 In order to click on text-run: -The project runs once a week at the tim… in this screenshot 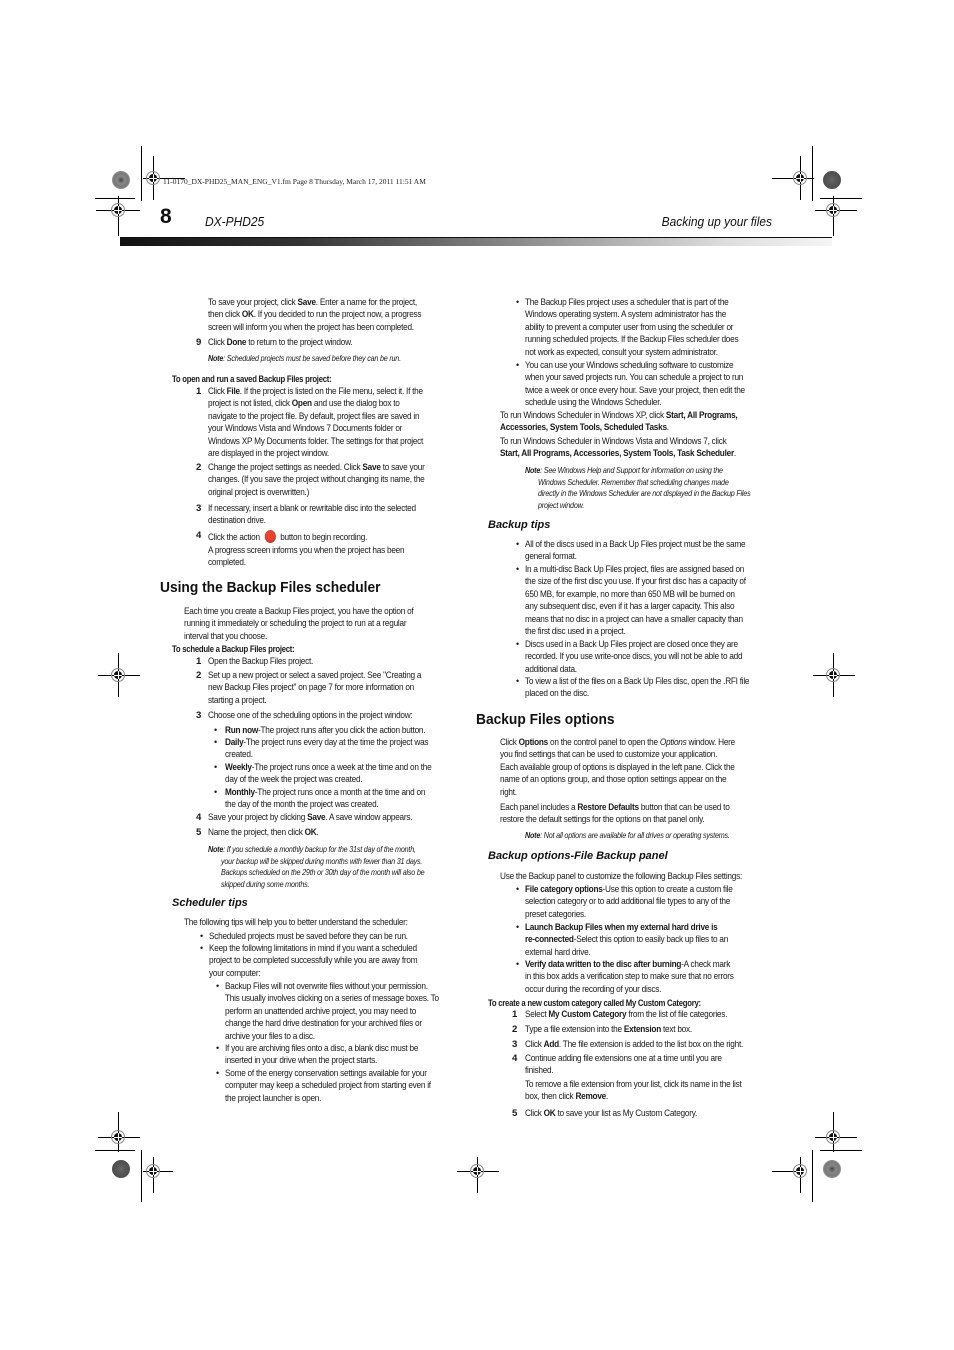, I will do `click(341, 767)`.